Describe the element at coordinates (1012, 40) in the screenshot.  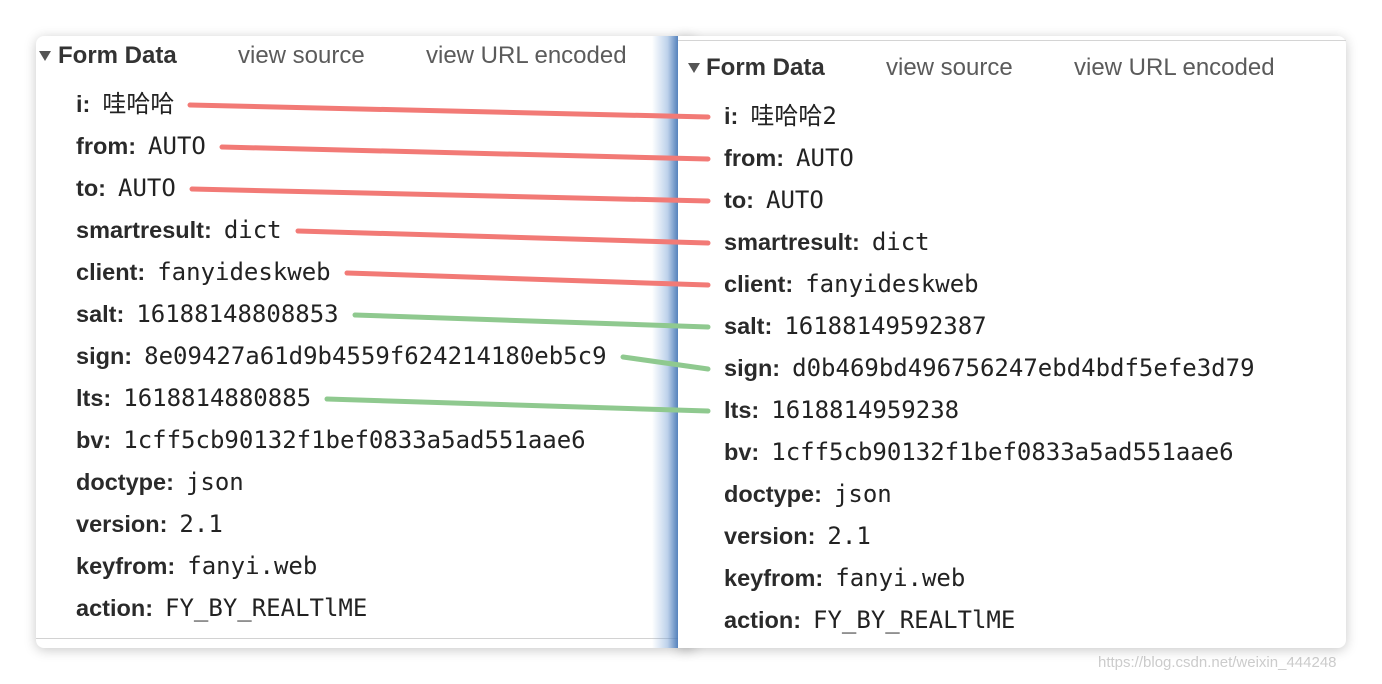
I see `panel-top-border` at that location.